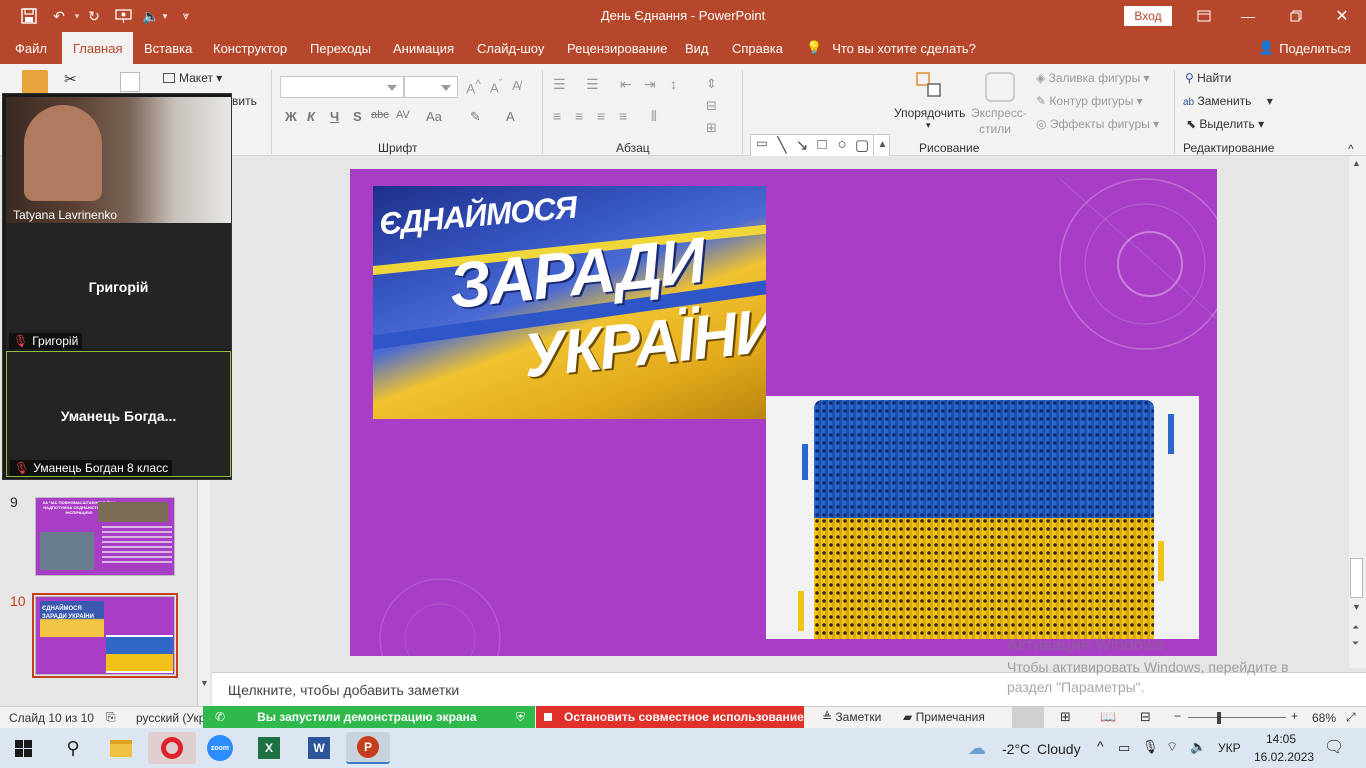 Image resolution: width=1366 pixels, height=768 pixels. Describe the element at coordinates (617, 48) in the screenshot. I see `tab-review: Рецензирование` at that location.